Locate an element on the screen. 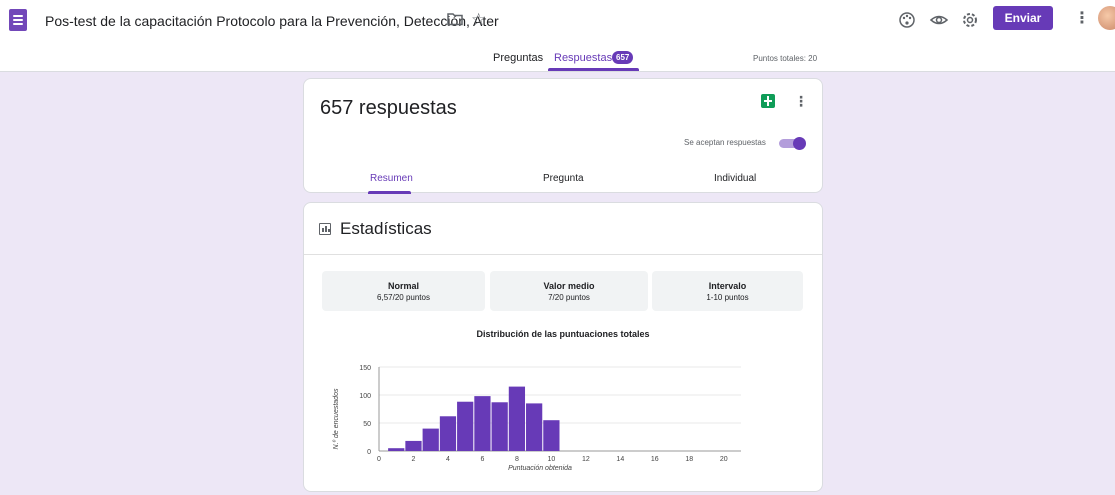 Image resolution: width=1115 pixels, height=495 pixels. y-tick-label: 0 is located at coordinates (369, 452).